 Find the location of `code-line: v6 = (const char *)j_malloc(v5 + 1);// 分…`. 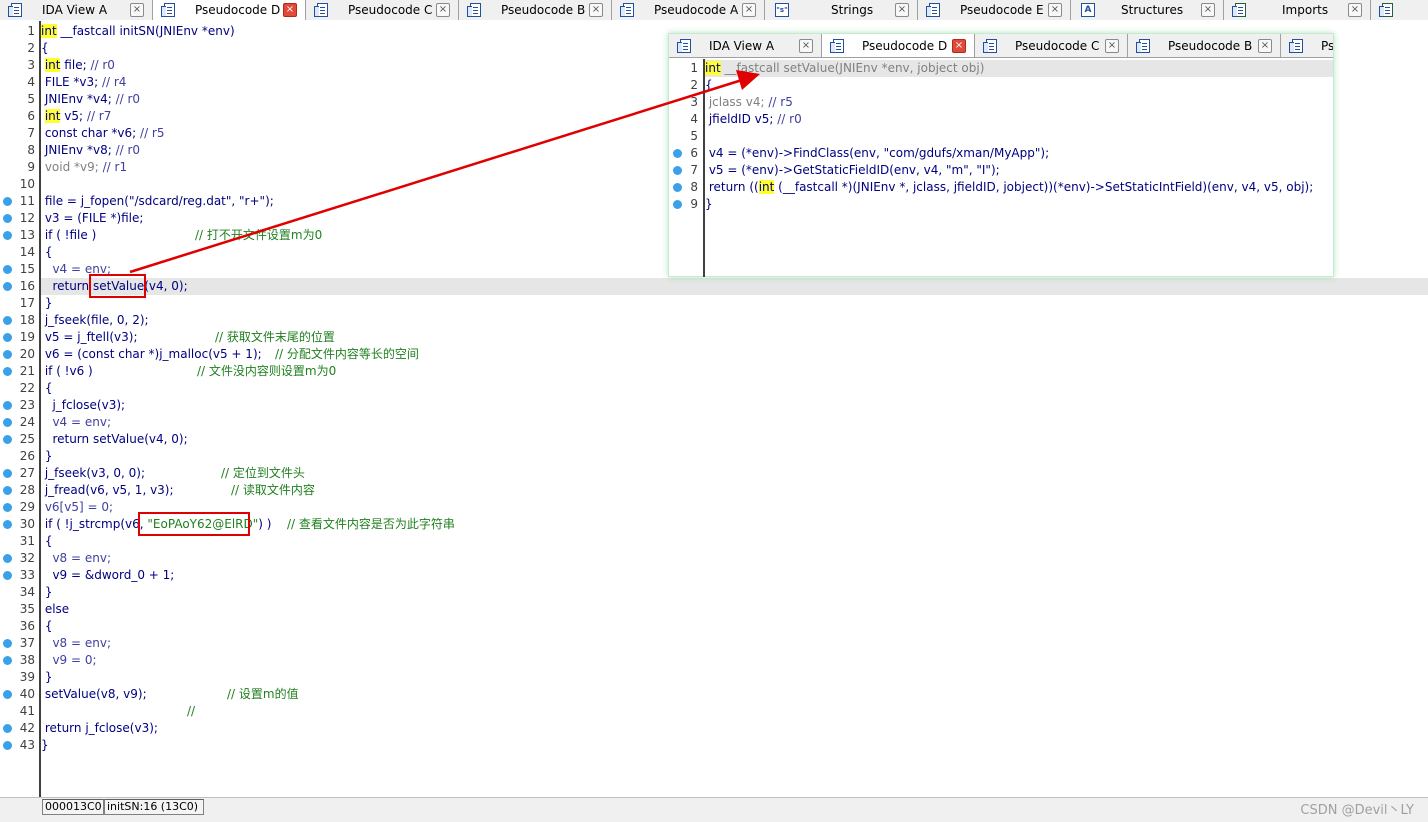

code-line: v6 = (const char *)j_malloc(v5 + 1);// 分… is located at coordinates (230, 354).